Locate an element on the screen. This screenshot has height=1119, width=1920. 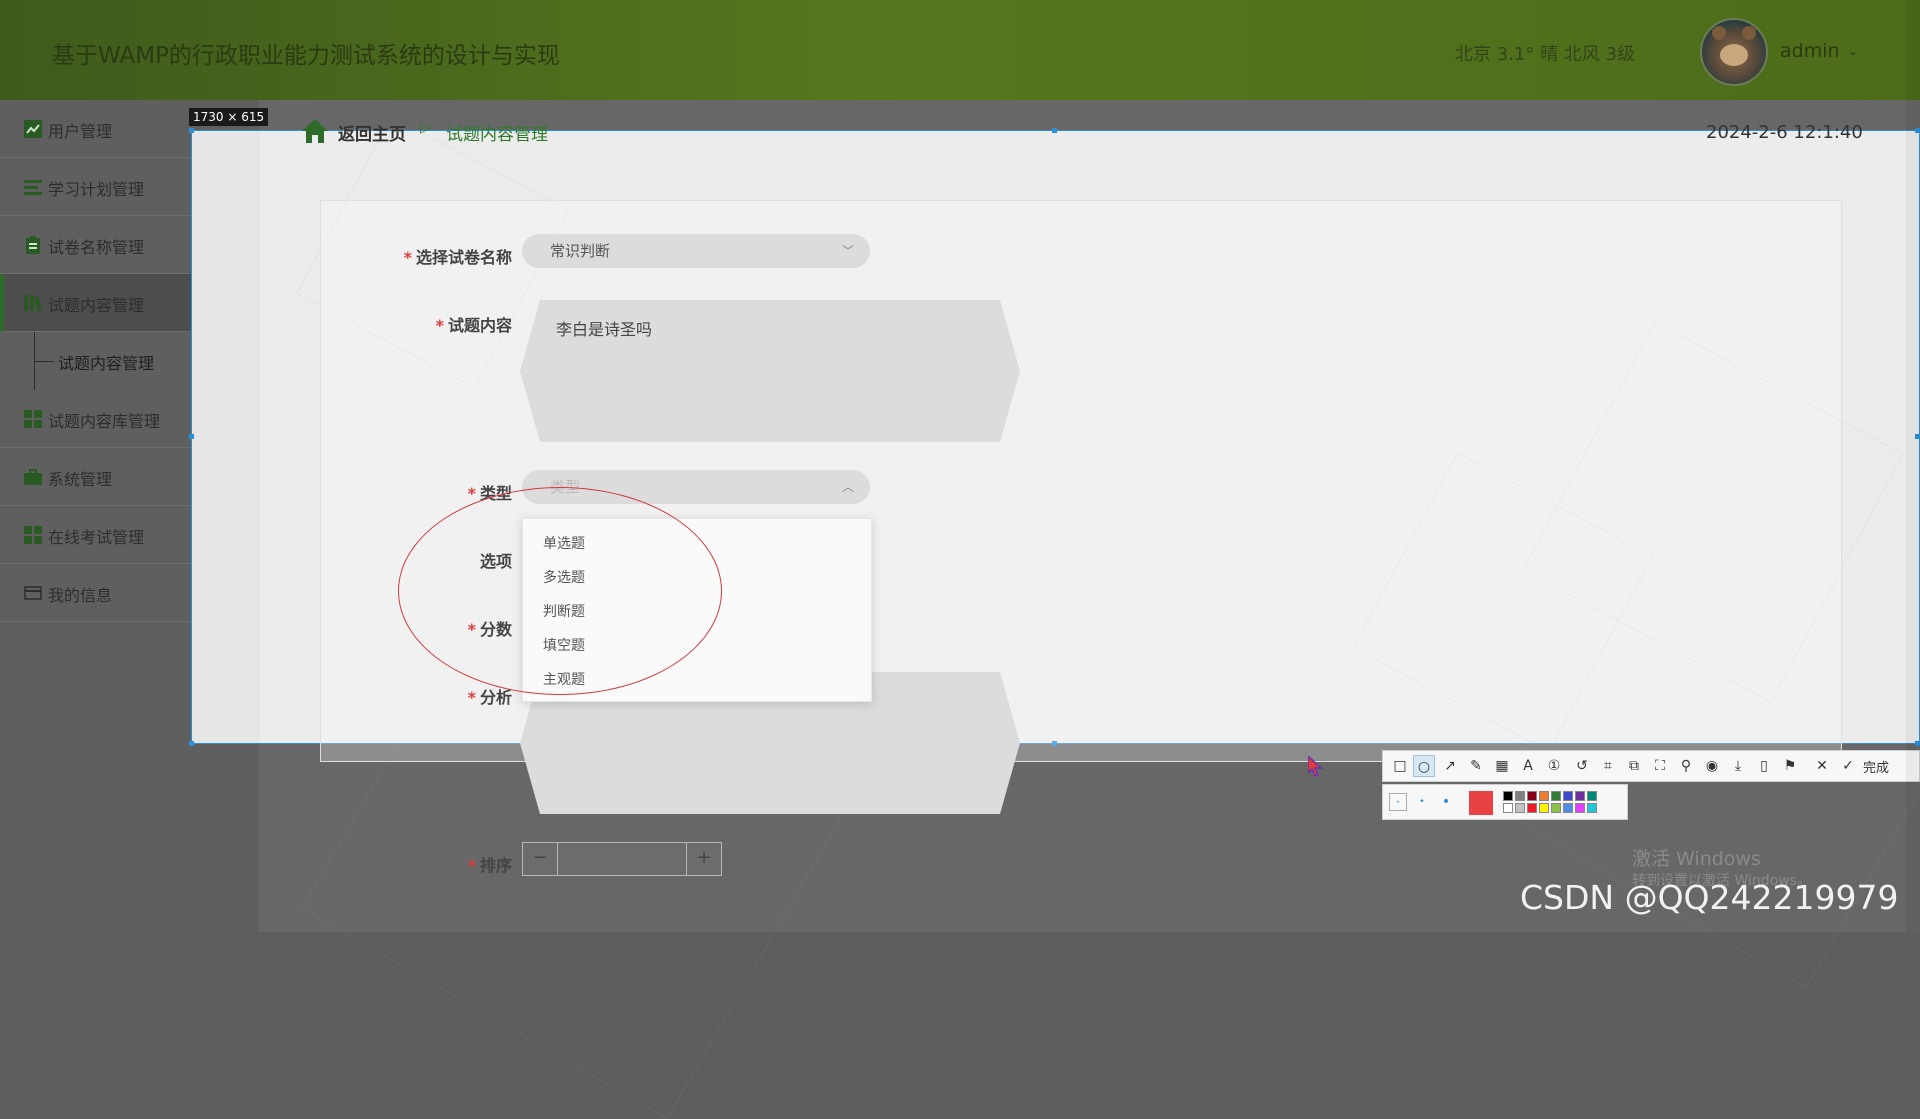
decrement-button: − is located at coordinates (540, 859).